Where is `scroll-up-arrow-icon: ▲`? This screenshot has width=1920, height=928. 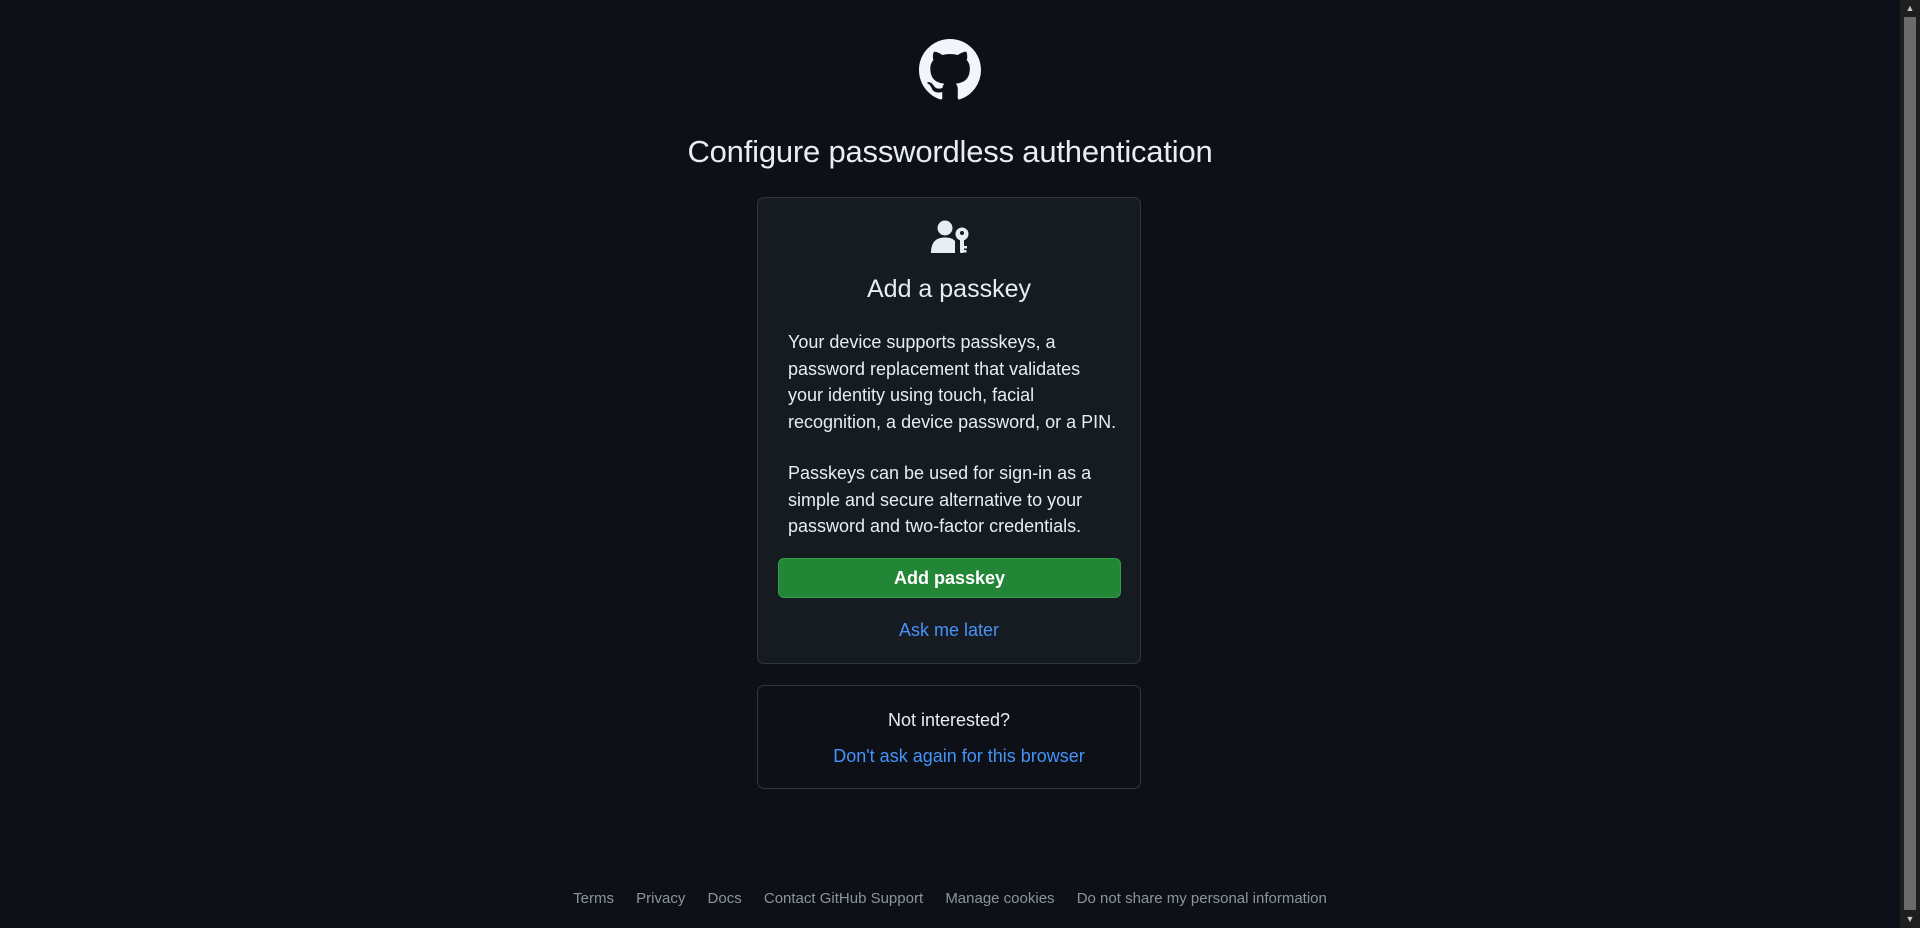
scroll-up-arrow-icon: ▲ is located at coordinates (1910, 8).